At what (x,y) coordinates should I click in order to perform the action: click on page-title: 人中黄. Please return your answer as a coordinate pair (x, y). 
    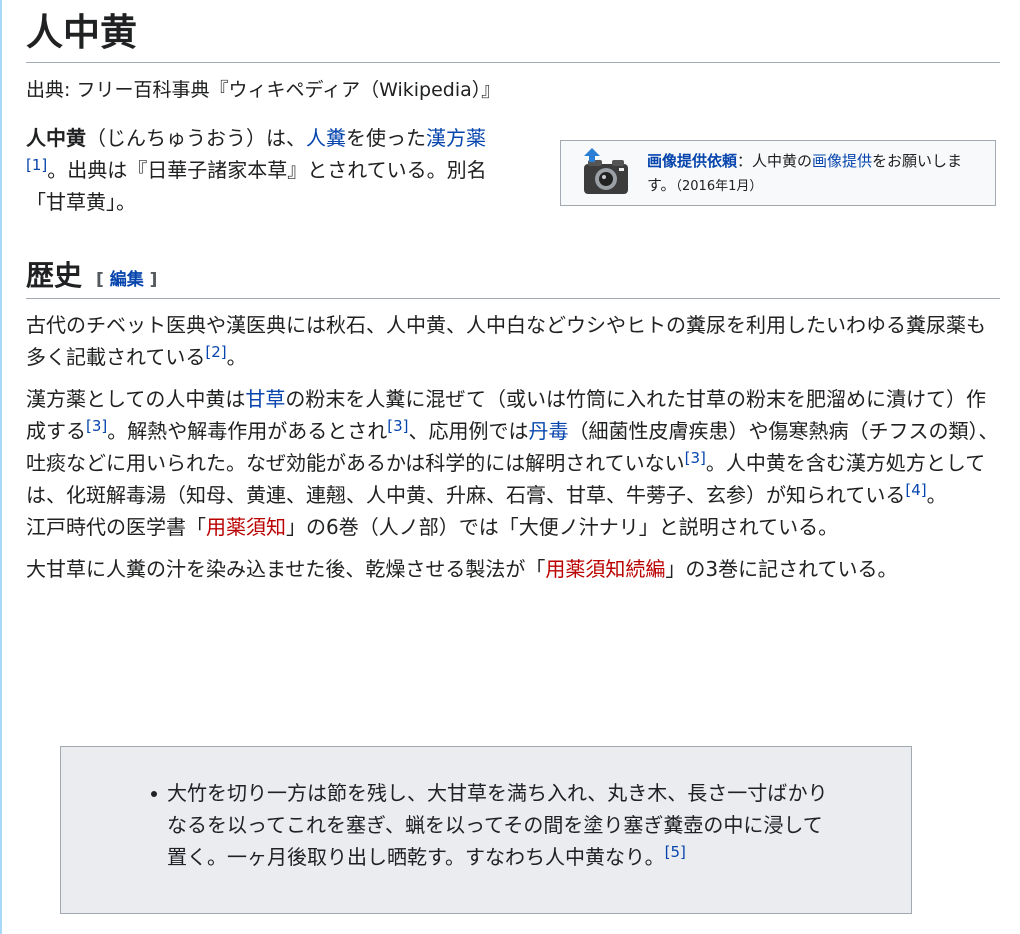
    Looking at the image, I should click on (513, 32).